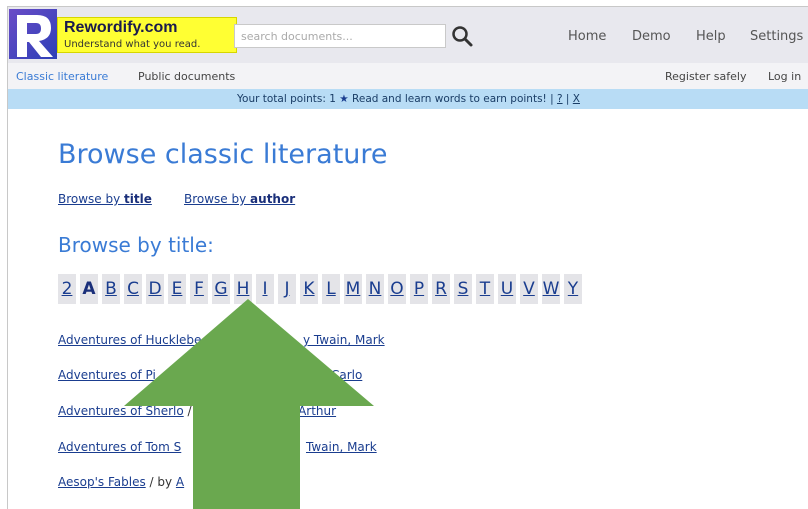 The width and height of the screenshot is (808, 509). I want to click on book-title-link: Adventures of Pi, so click(107, 375).